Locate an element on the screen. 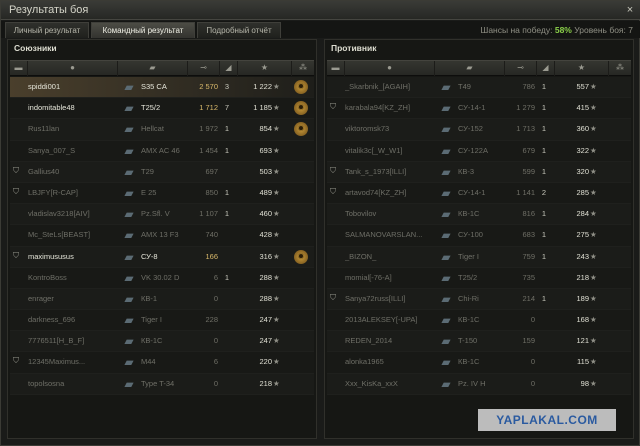  player-row: viktoromsk73 ▰ СУ-152 1 713 1 360 ★ is located at coordinates (479, 130).